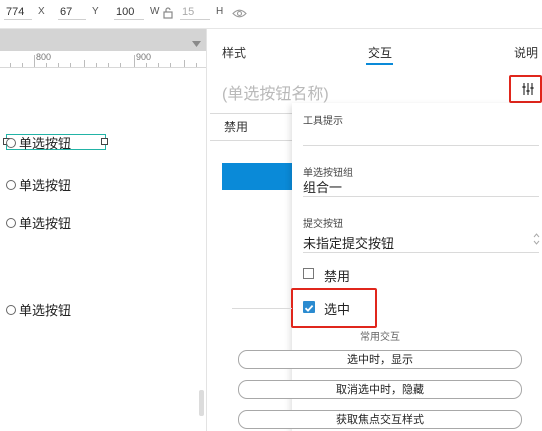  What do you see at coordinates (275, 92) in the screenshot?
I see `widget-name-input: (单选按钮名称)` at bounding box center [275, 92].